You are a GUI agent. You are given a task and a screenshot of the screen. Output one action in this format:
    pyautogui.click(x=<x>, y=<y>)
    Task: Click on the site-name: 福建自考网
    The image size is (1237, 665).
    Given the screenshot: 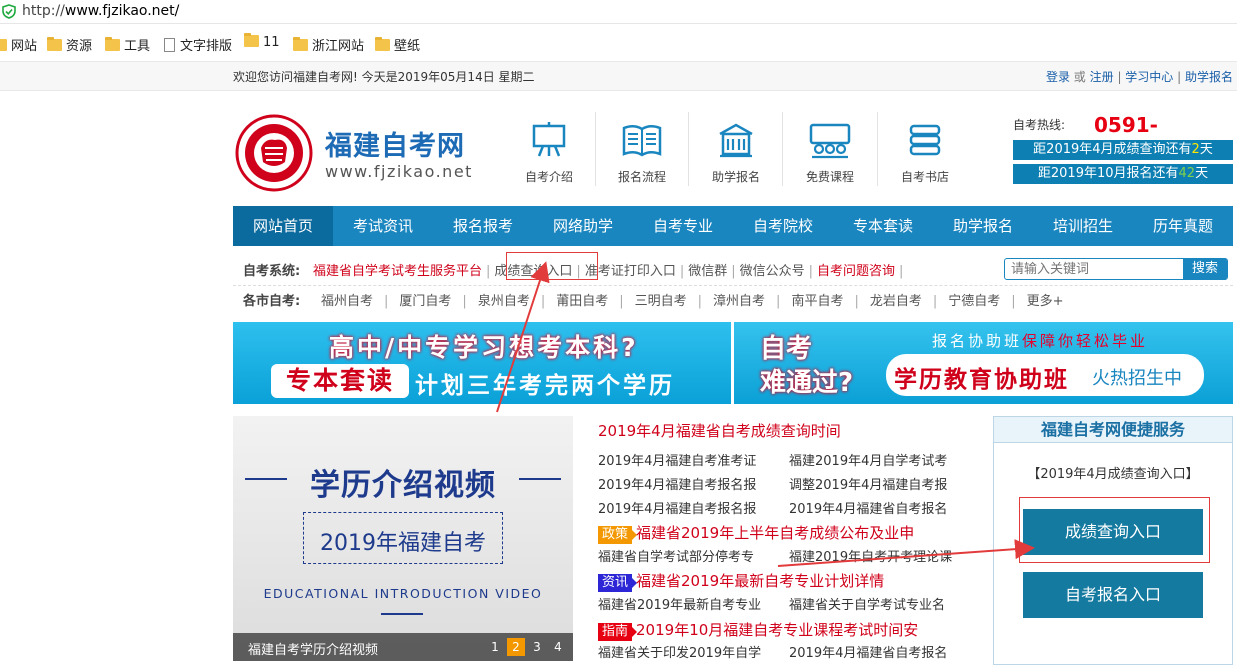 What is the action you would take?
    pyautogui.click(x=395, y=146)
    